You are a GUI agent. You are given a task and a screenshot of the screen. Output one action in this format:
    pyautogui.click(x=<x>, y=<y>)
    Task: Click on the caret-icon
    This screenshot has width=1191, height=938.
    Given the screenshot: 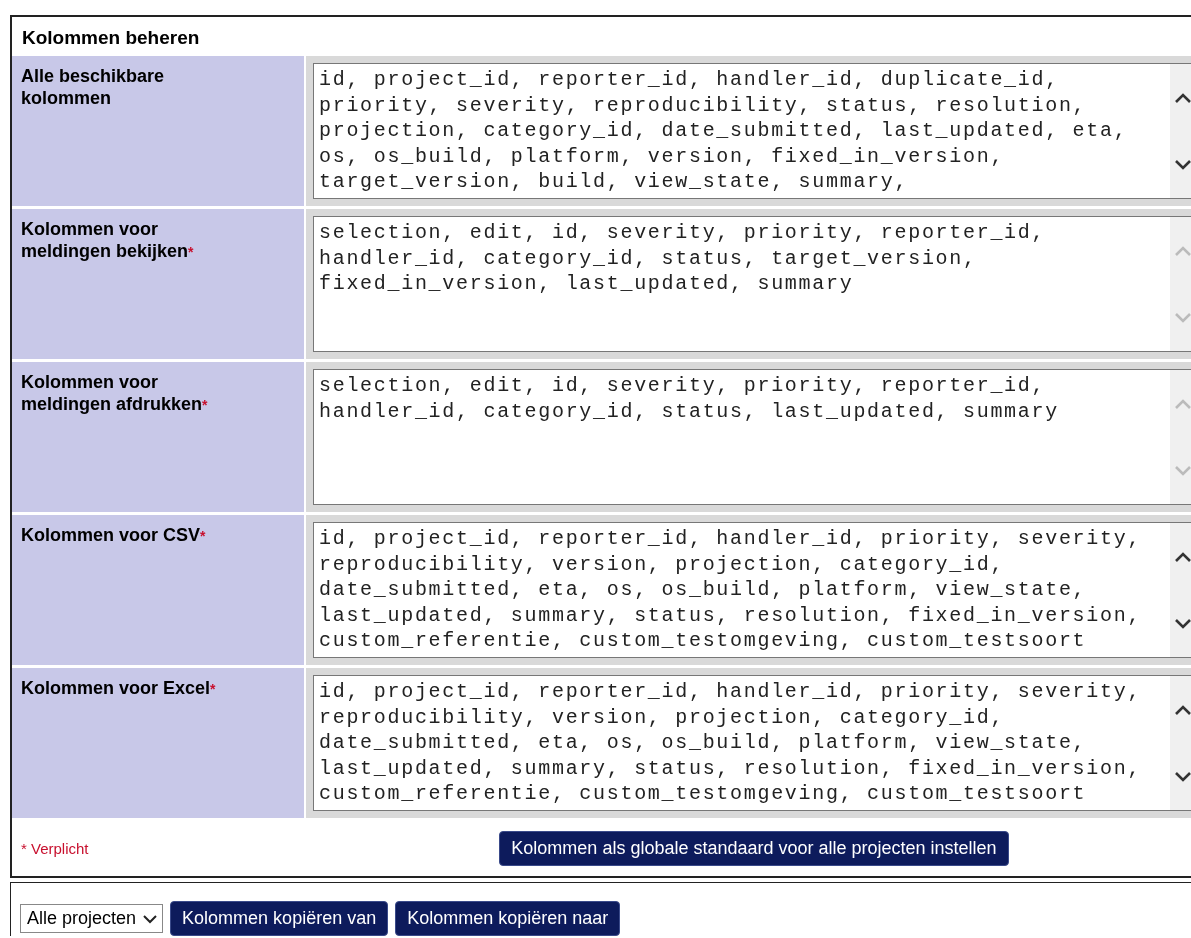 What is the action you would take?
    pyautogui.click(x=150, y=918)
    